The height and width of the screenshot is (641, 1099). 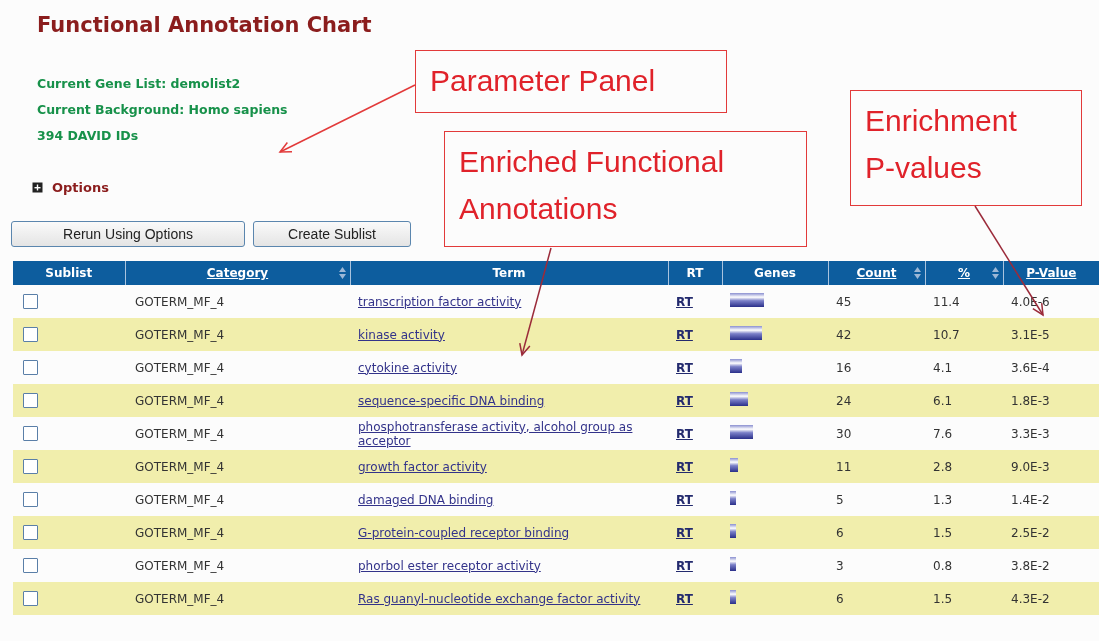 What do you see at coordinates (332, 234) in the screenshot?
I see `action-button: Create Sublist` at bounding box center [332, 234].